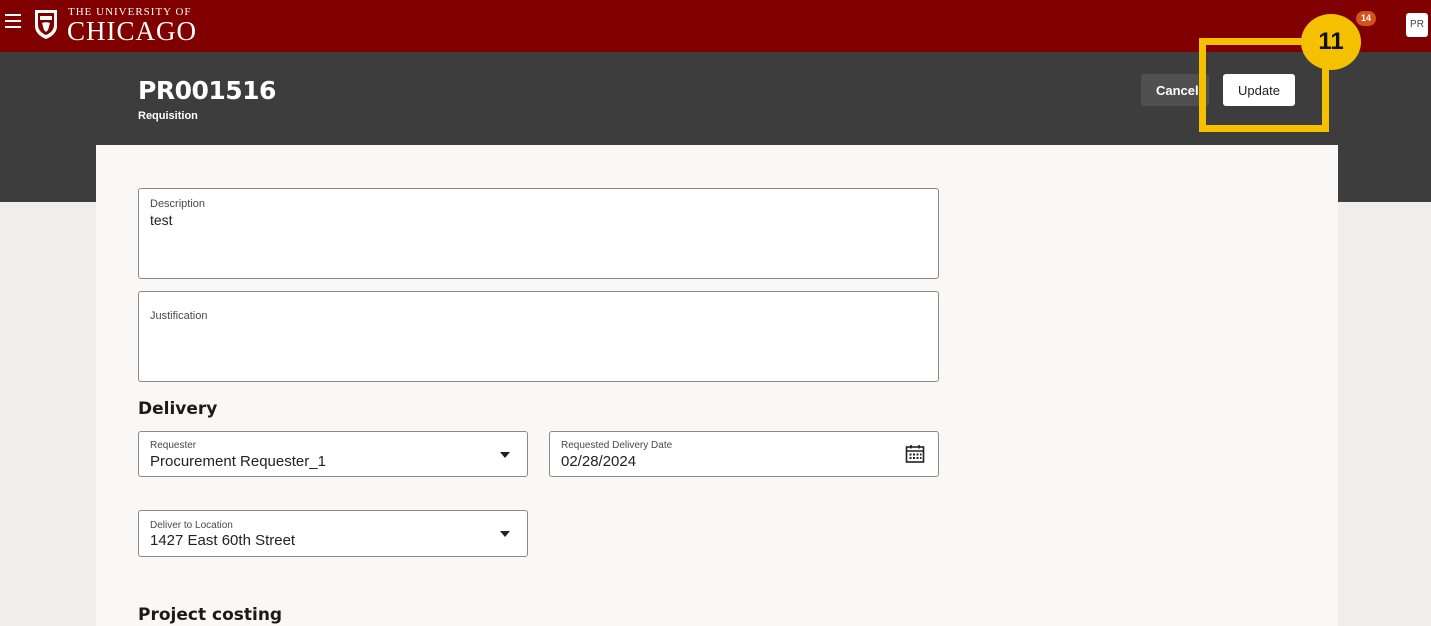 The height and width of the screenshot is (626, 1431). I want to click on requester-value: Procurement Requester_1, so click(238, 461).